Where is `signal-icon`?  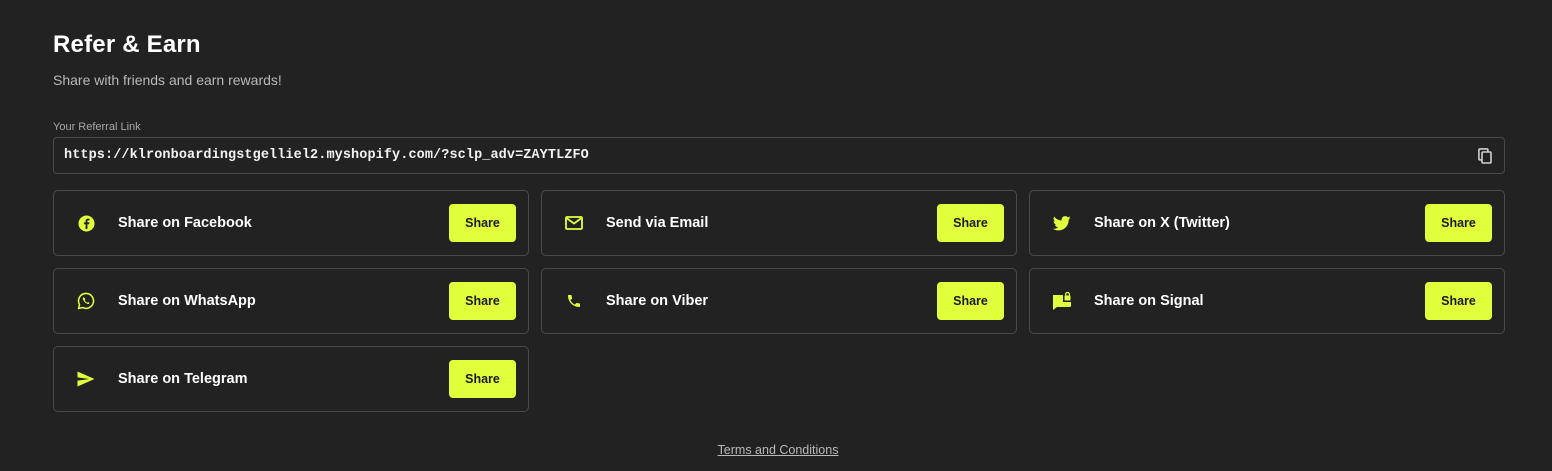
signal-icon is located at coordinates (1062, 301).